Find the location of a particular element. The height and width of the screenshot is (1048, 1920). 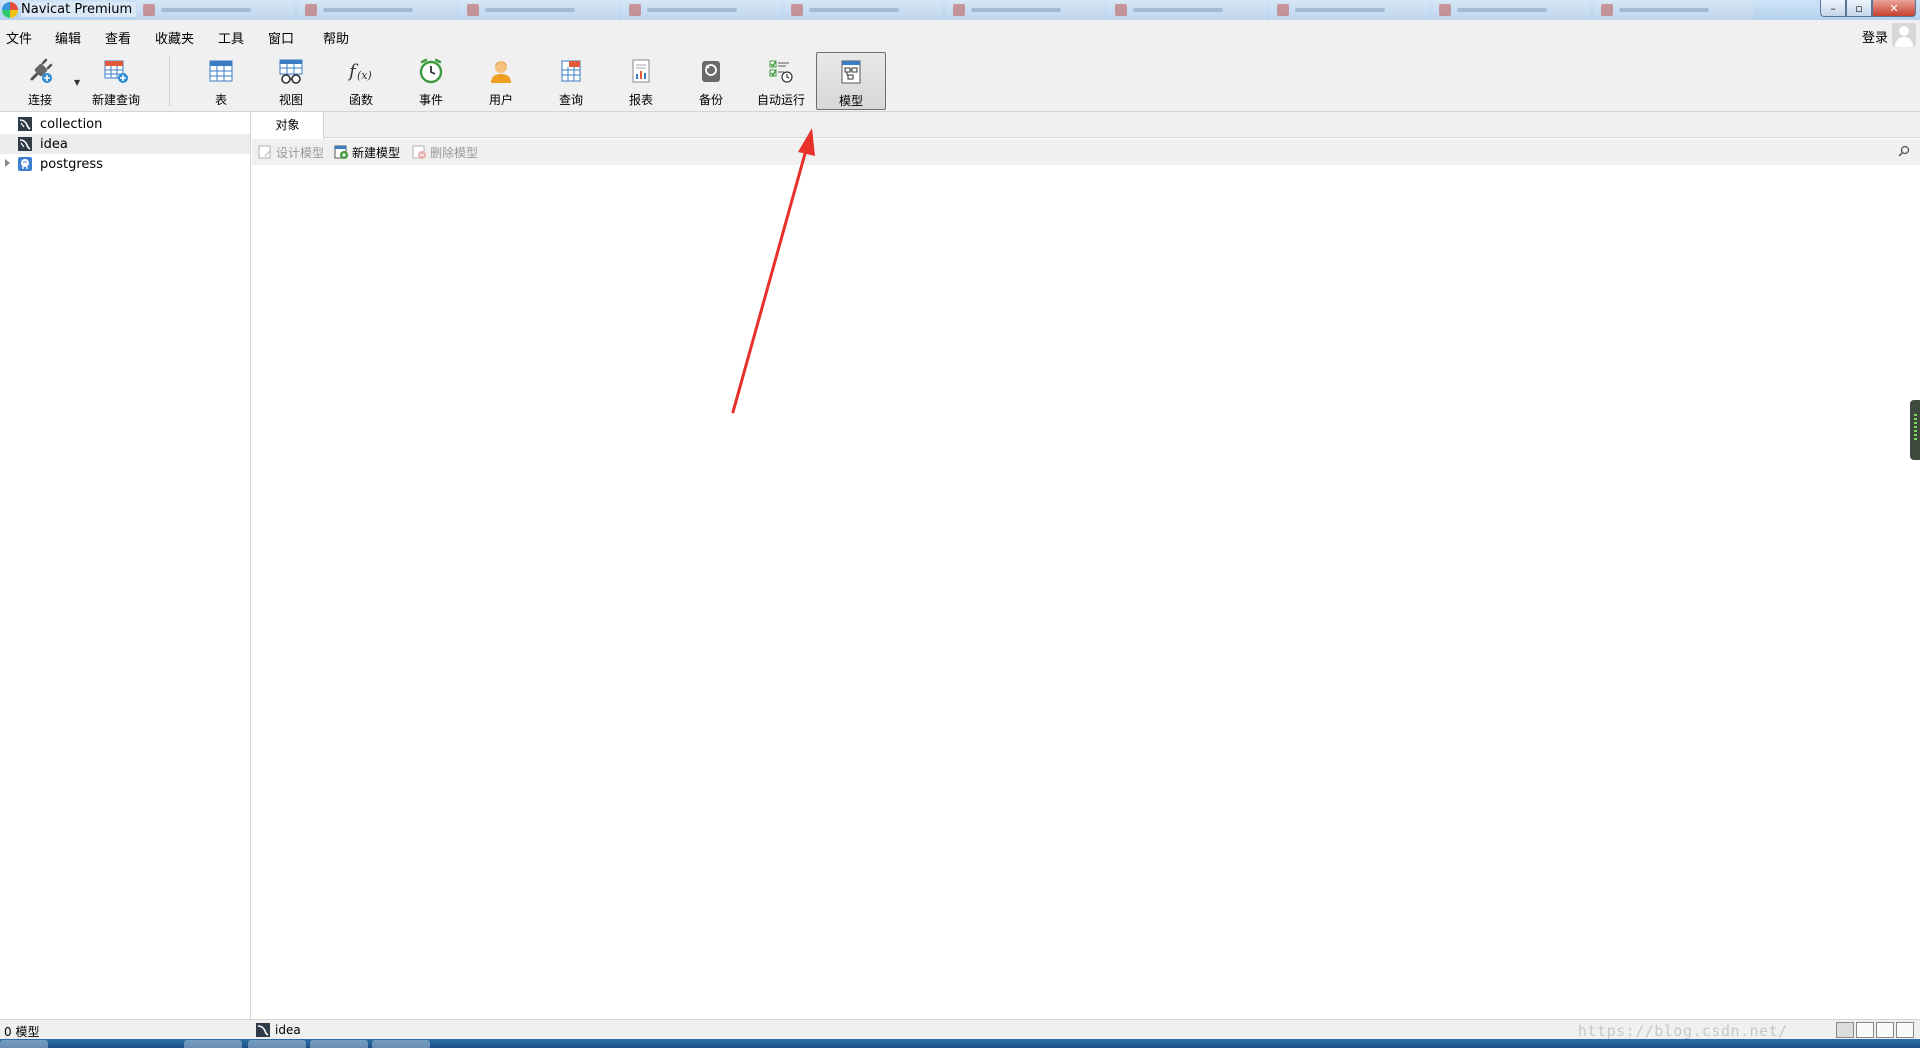

postgresql-connection-icon is located at coordinates (25, 164).